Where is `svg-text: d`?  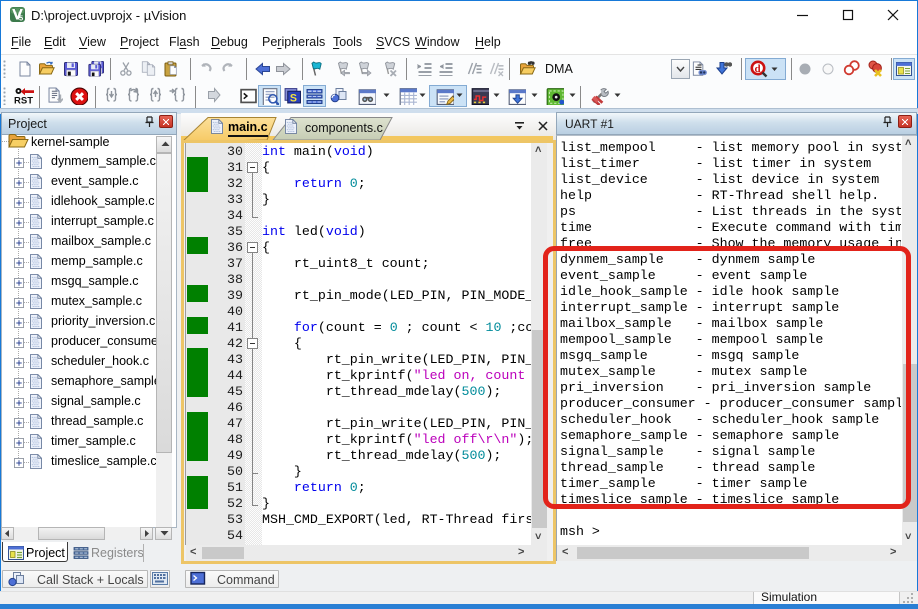
svg-text: d is located at coordinates (758, 69).